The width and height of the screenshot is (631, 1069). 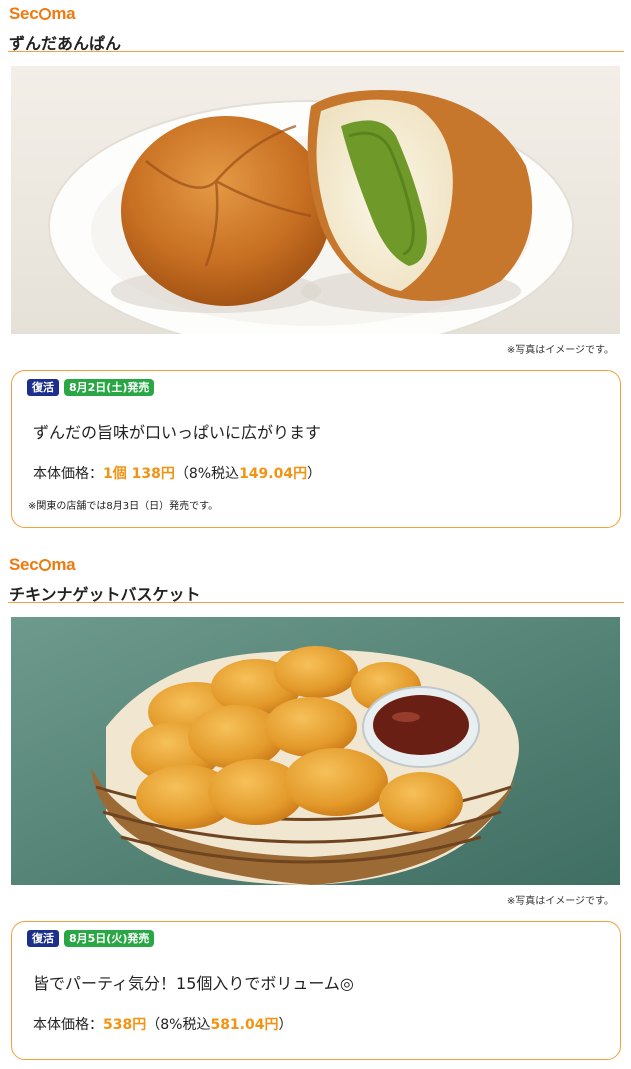 What do you see at coordinates (193, 983) in the screenshot?
I see `product-catchphrase: 皆でパーティ気分！15個入りでボリューム◎` at bounding box center [193, 983].